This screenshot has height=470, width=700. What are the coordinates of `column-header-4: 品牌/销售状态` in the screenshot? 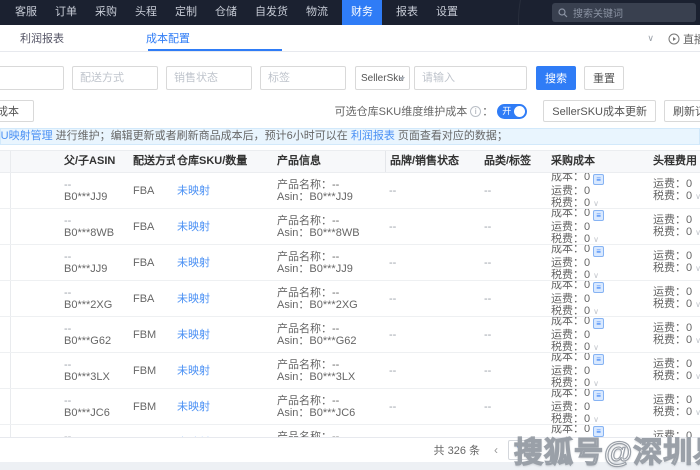 It's located at (432, 161).